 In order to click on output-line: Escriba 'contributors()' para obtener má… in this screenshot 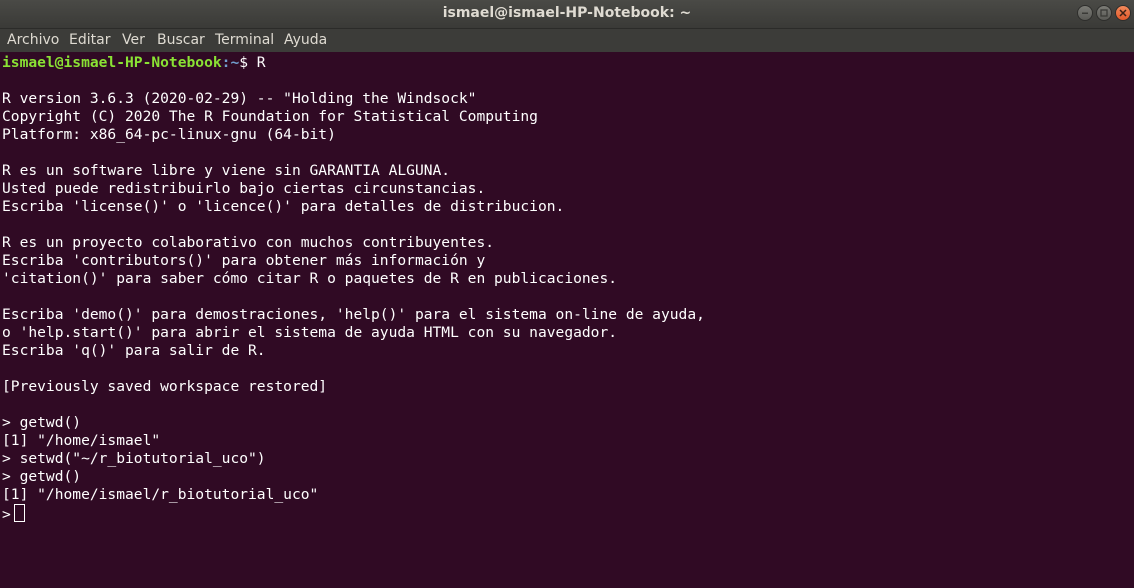, I will do `click(244, 260)`.